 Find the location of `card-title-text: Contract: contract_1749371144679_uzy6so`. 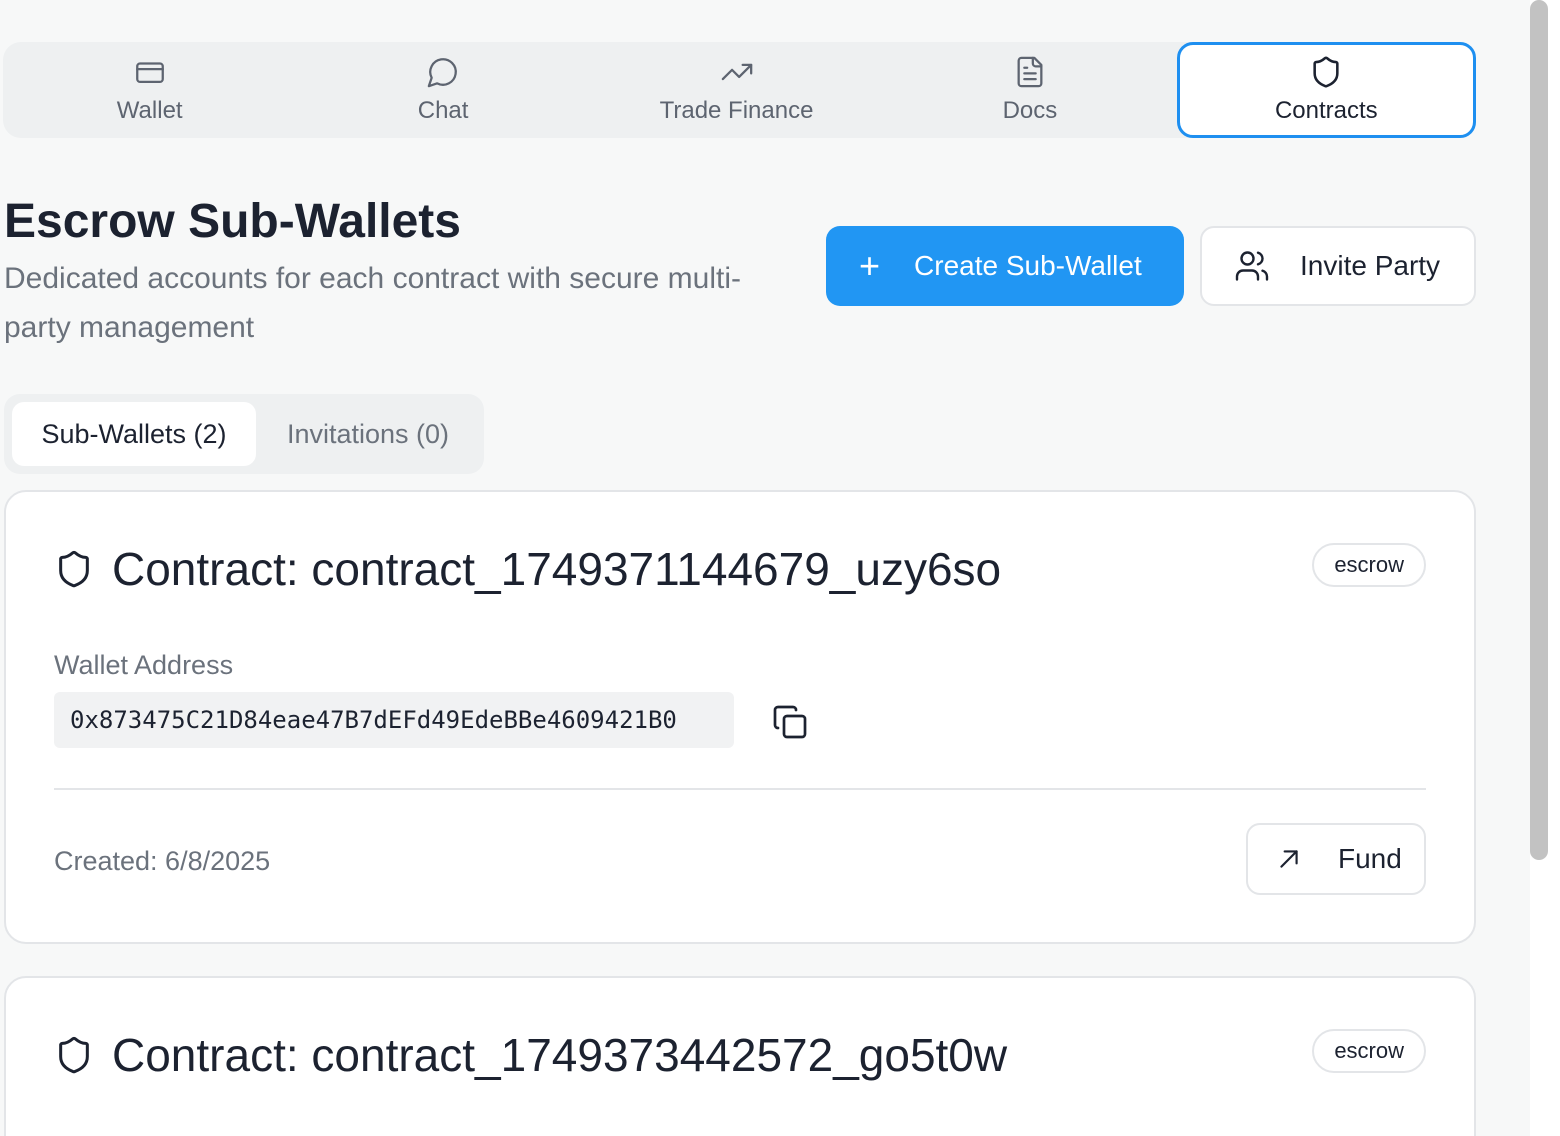

card-title-text: Contract: contract_1749371144679_uzy6so is located at coordinates (557, 569).